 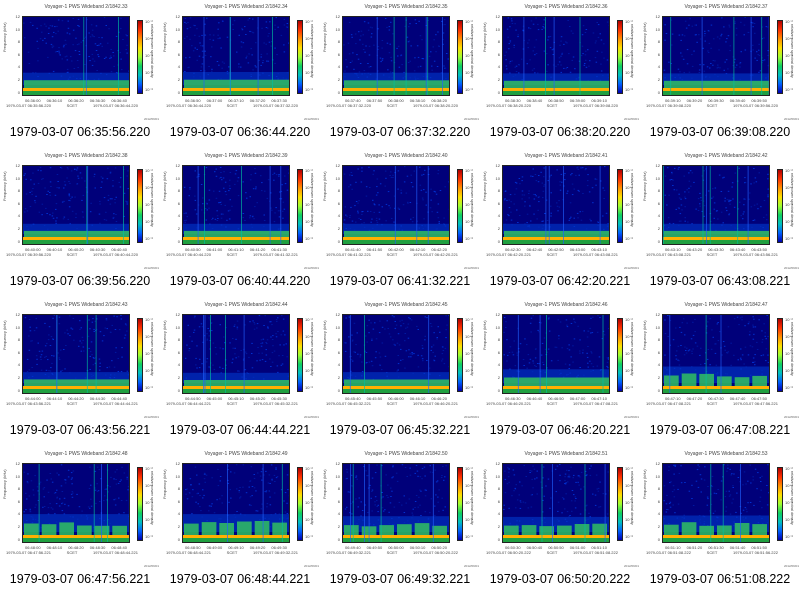 I want to click on y-tick-label: 8, so click(x=18, y=42).